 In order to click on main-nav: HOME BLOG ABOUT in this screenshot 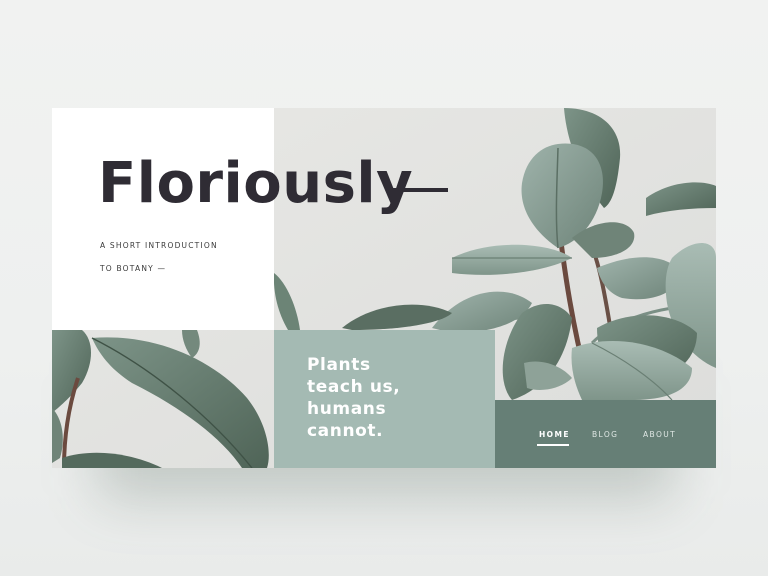, I will do `click(605, 434)`.